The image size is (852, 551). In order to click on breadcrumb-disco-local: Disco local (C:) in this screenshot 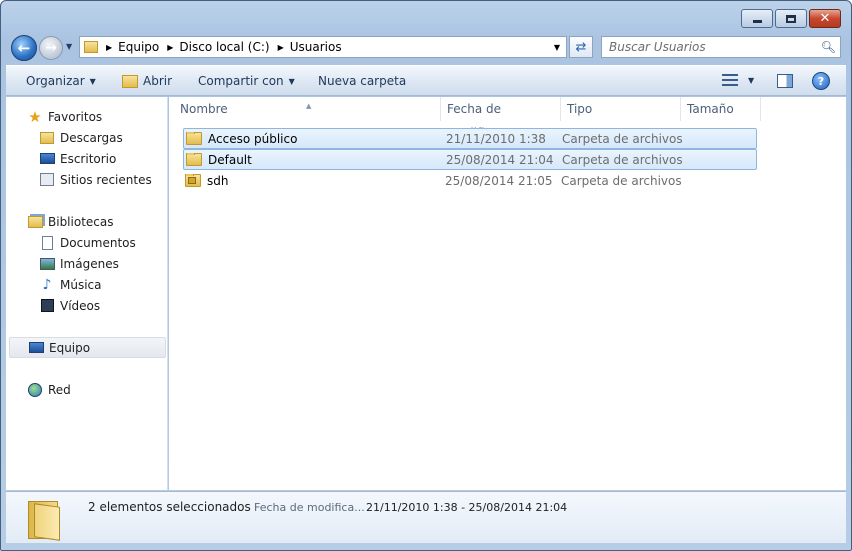, I will do `click(224, 47)`.